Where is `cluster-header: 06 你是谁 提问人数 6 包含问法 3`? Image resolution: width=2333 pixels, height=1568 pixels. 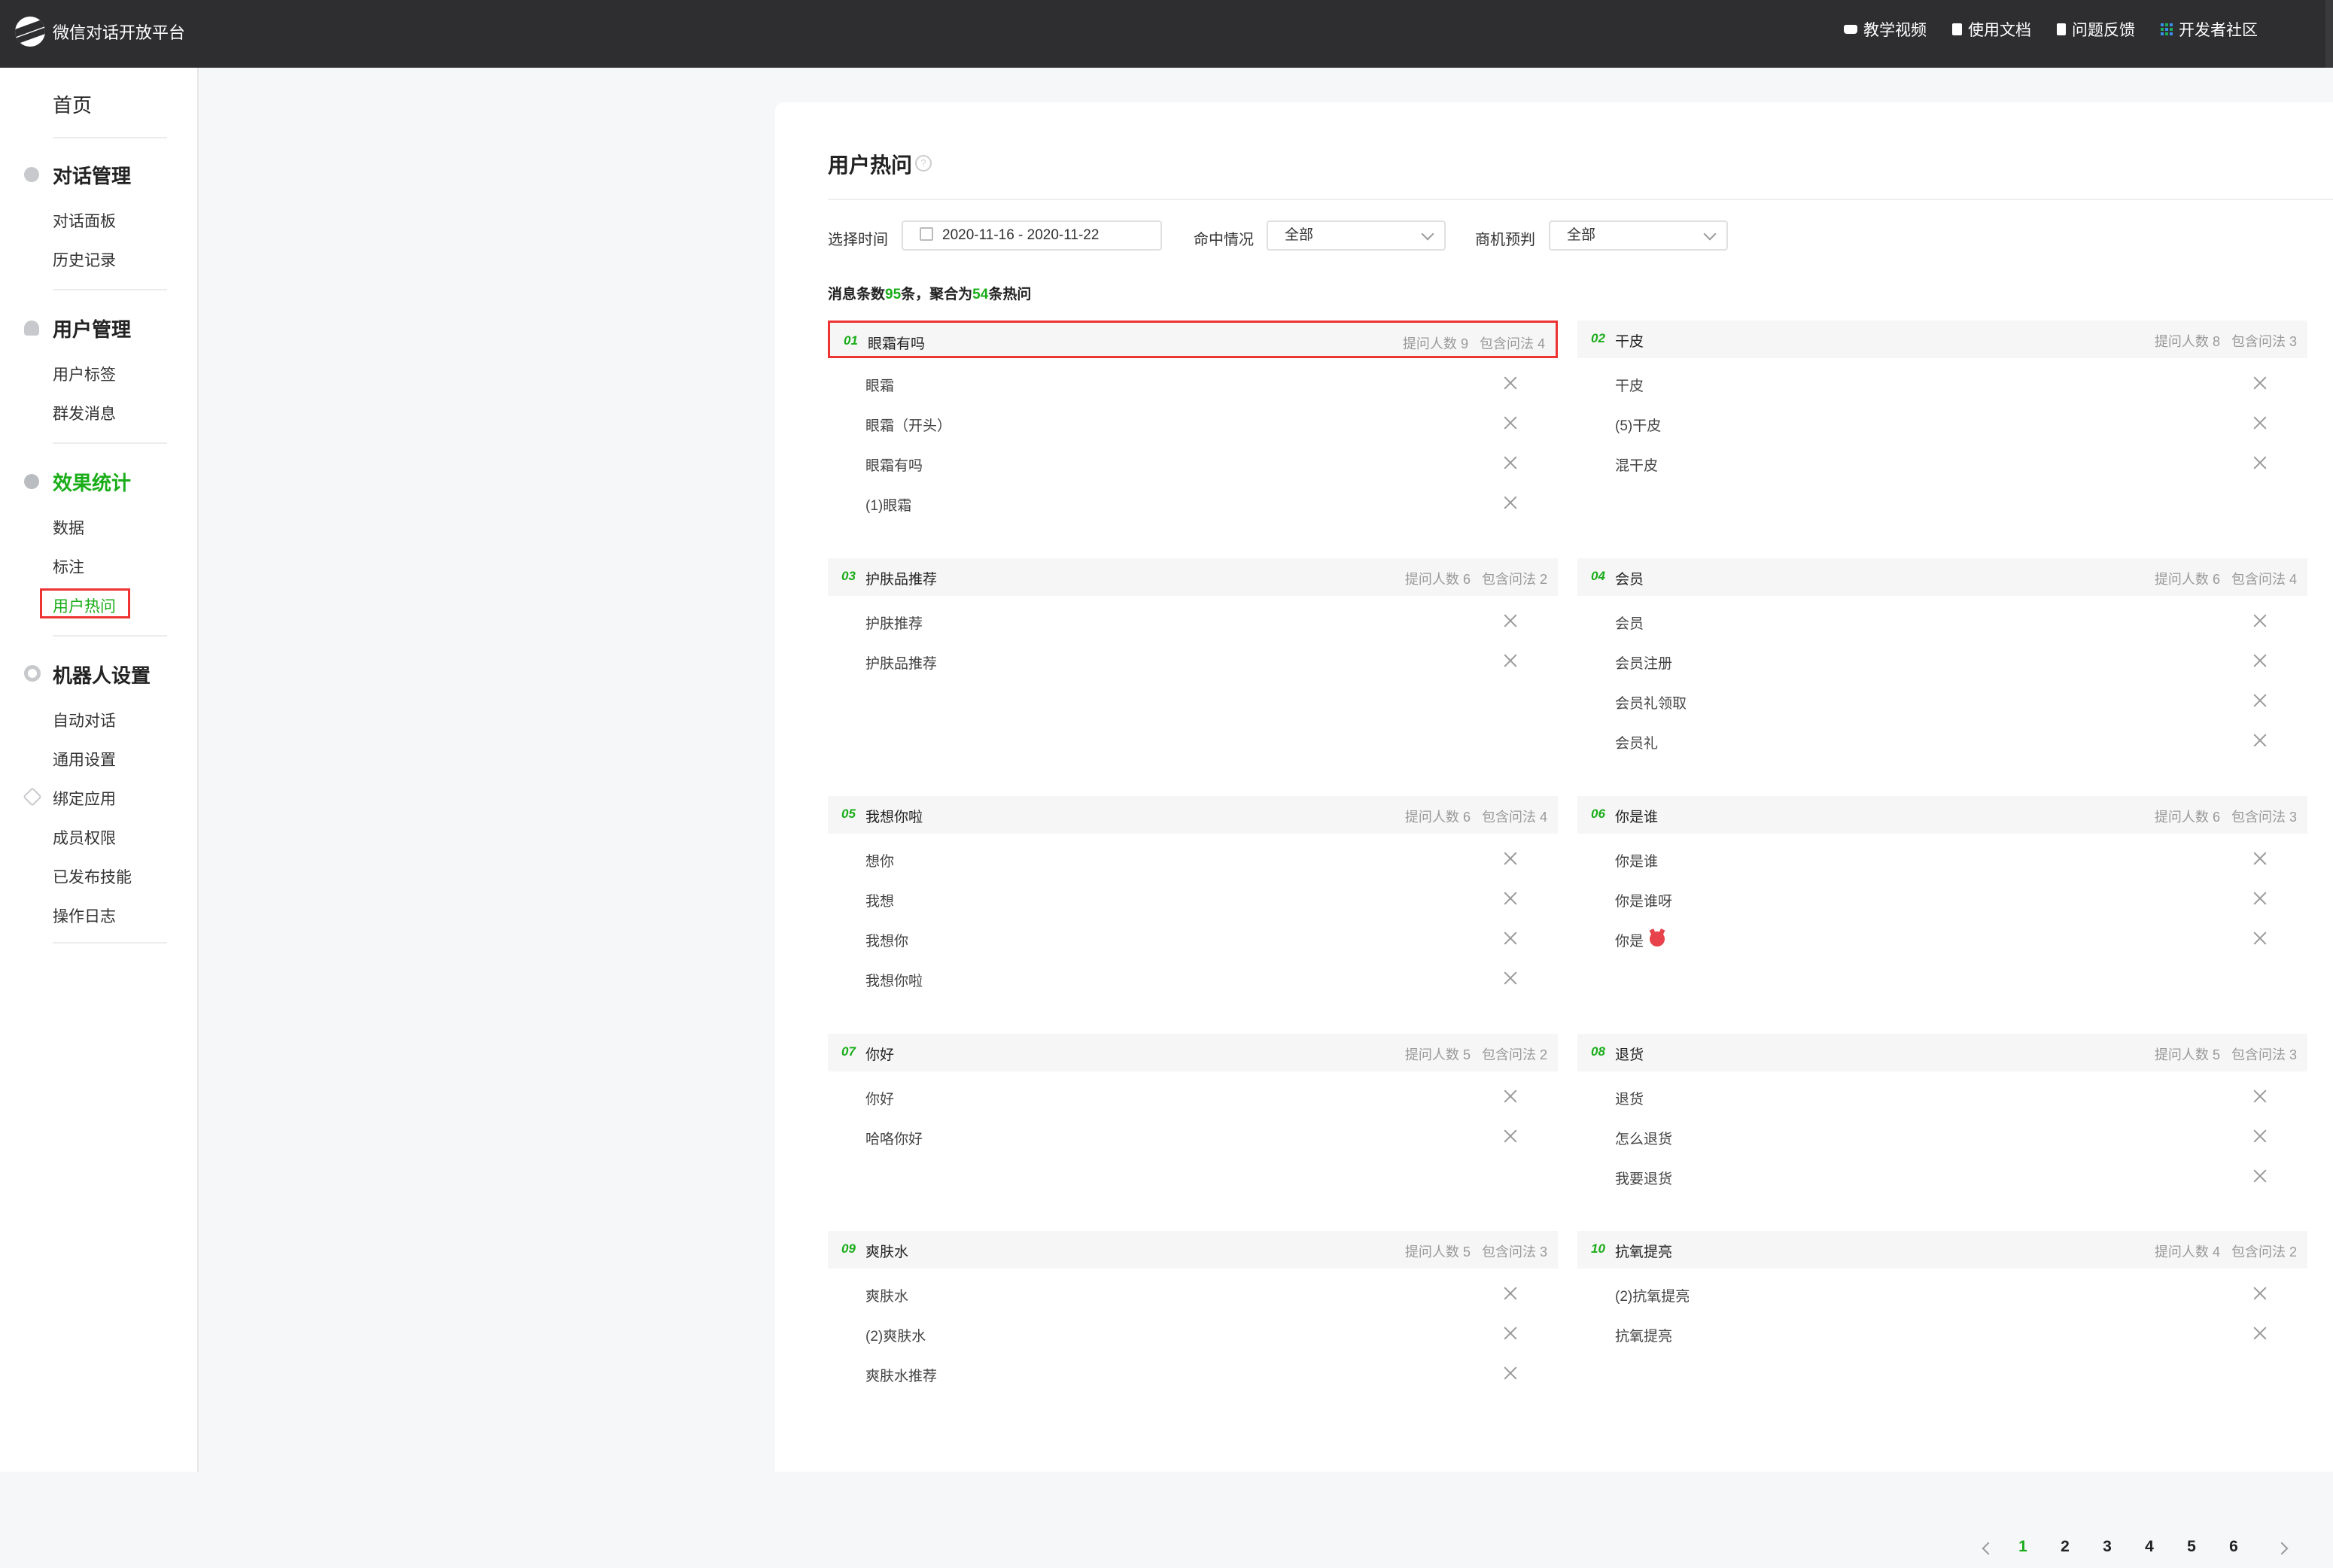 cluster-header: 06 你是谁 提问人数 6 包含问法 3 is located at coordinates (1942, 815).